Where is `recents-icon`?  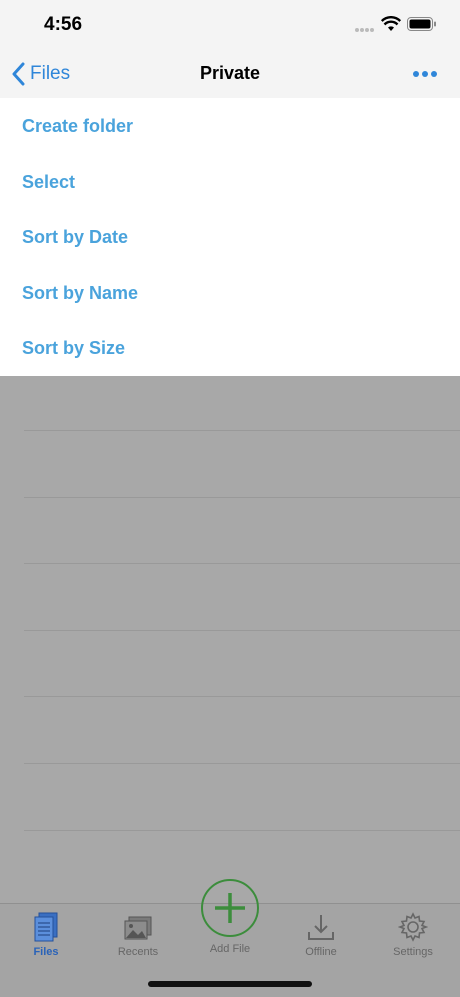 recents-icon is located at coordinates (138, 928).